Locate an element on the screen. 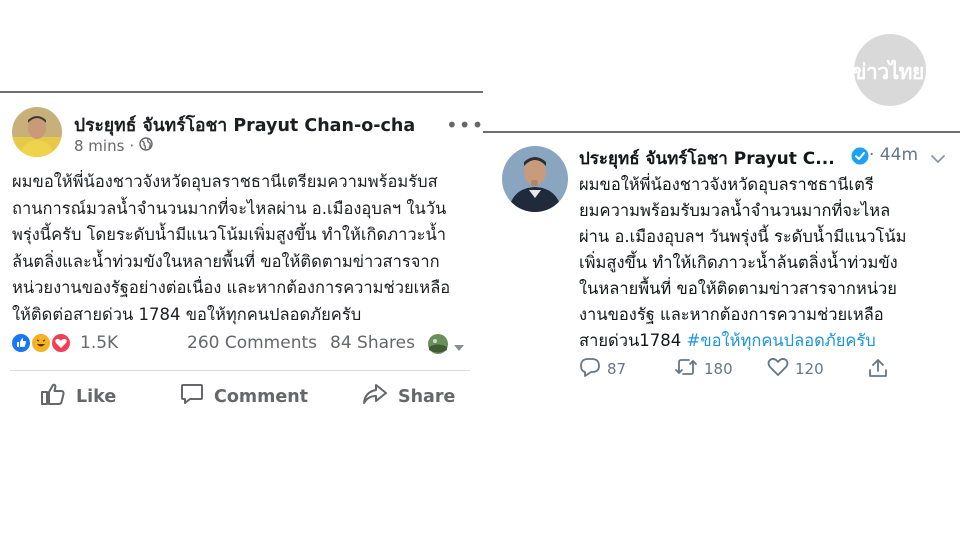  like-button: Like is located at coordinates (78, 396).